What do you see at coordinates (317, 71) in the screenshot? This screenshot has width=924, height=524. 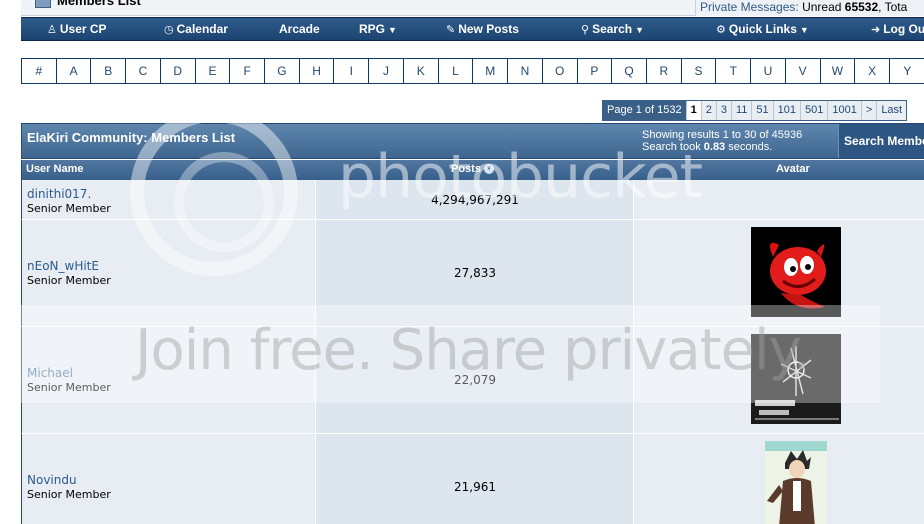 I see `letter-filter-h: H` at bounding box center [317, 71].